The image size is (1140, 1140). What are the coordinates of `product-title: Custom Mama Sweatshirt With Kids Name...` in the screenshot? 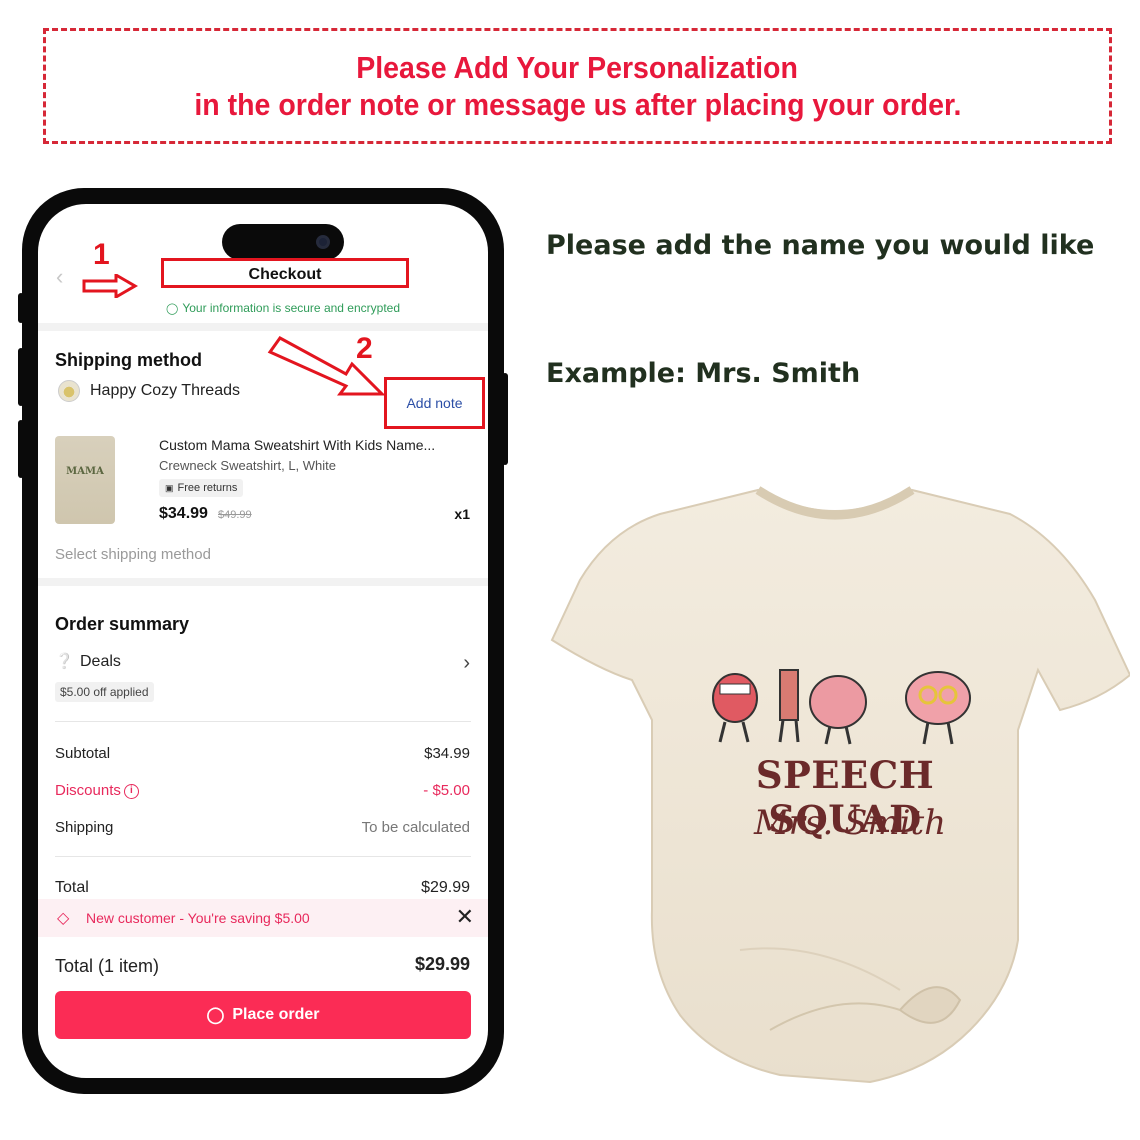 It's located at (297, 445).